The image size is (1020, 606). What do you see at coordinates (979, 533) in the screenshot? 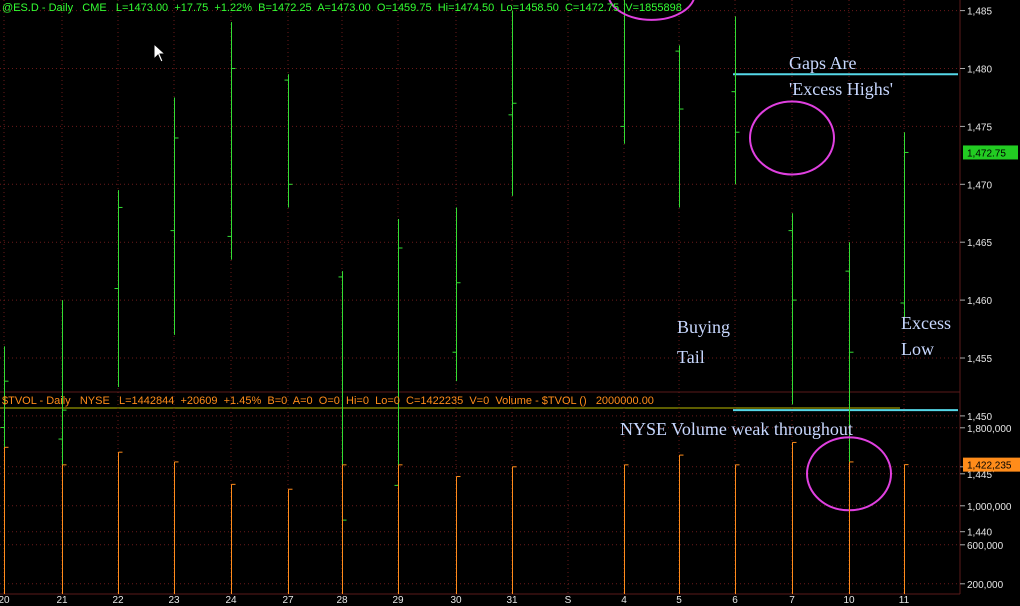
I see `price-tick-label: 1,440` at bounding box center [979, 533].